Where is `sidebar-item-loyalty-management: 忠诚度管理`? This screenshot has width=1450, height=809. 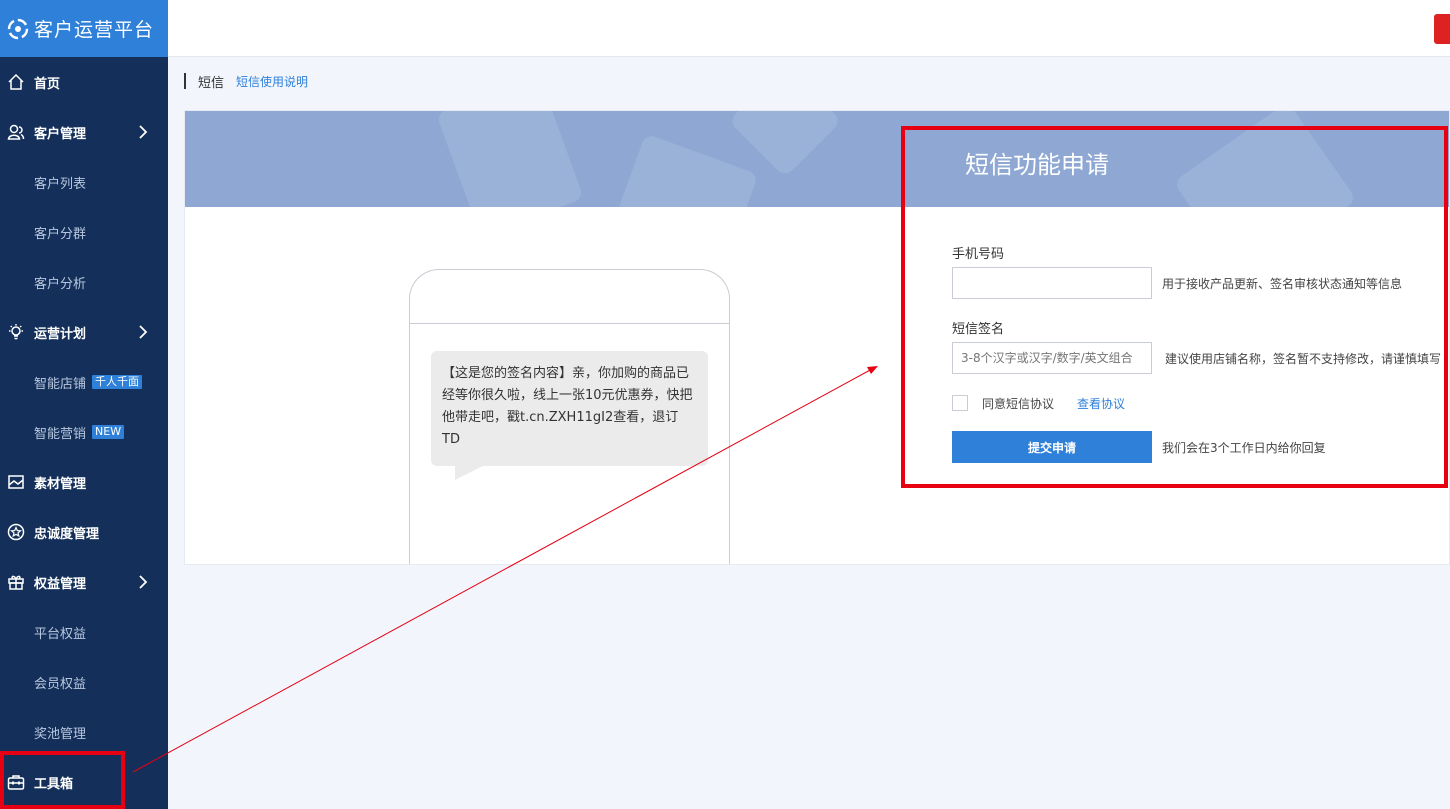 sidebar-item-loyalty-management: 忠诚度管理 is located at coordinates (84, 532).